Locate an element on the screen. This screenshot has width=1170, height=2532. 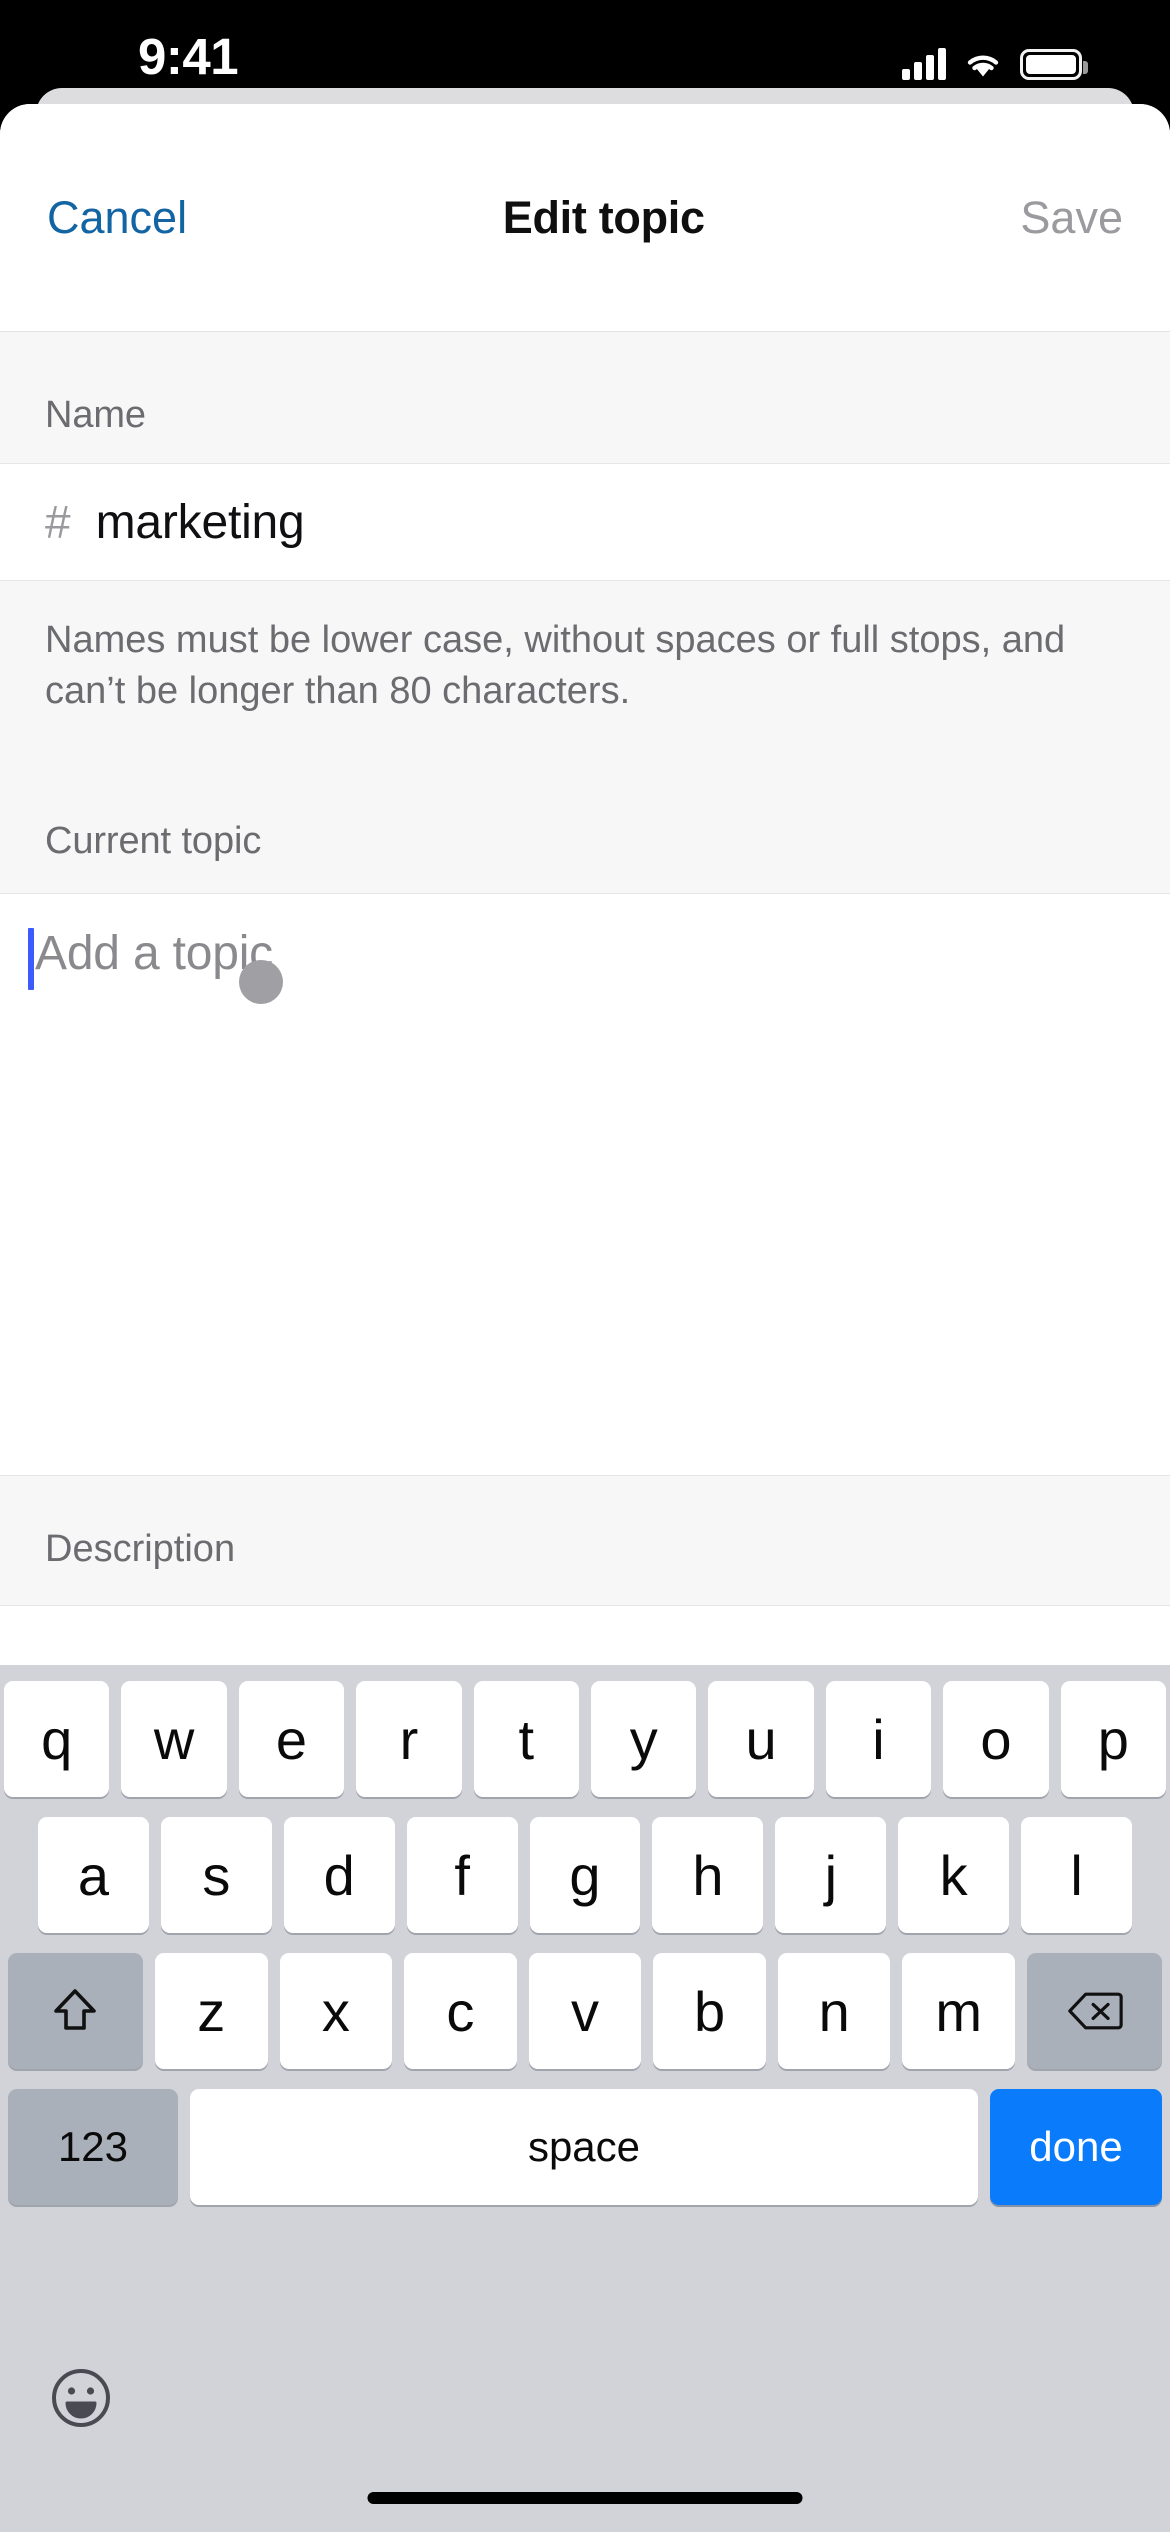
shift-arrow-icon is located at coordinates (75, 2009).